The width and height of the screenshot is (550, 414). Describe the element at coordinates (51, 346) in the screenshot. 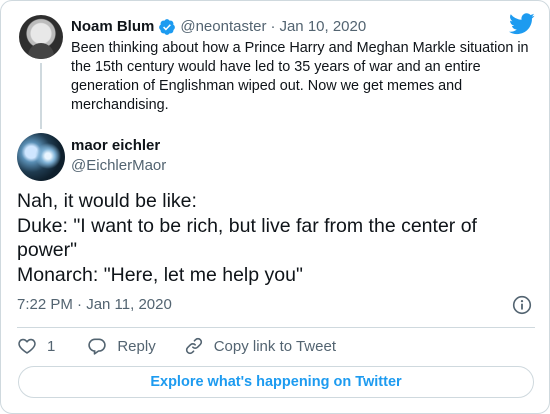

I see `like-count: 1` at that location.